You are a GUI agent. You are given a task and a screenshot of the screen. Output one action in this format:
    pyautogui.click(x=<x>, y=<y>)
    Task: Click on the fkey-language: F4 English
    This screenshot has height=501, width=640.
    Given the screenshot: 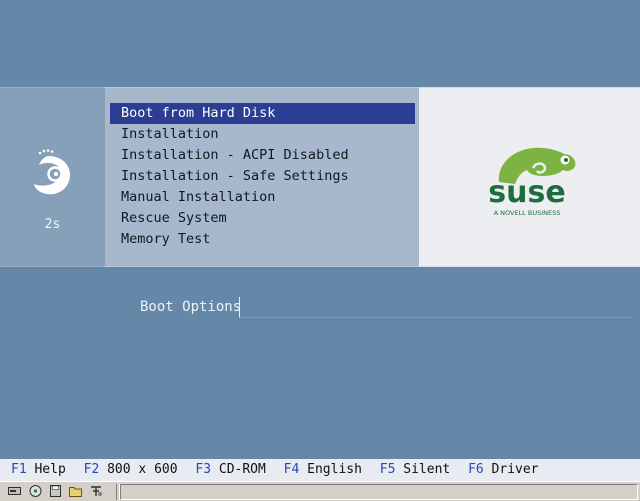 What is the action you would take?
    pyautogui.click(x=323, y=470)
    